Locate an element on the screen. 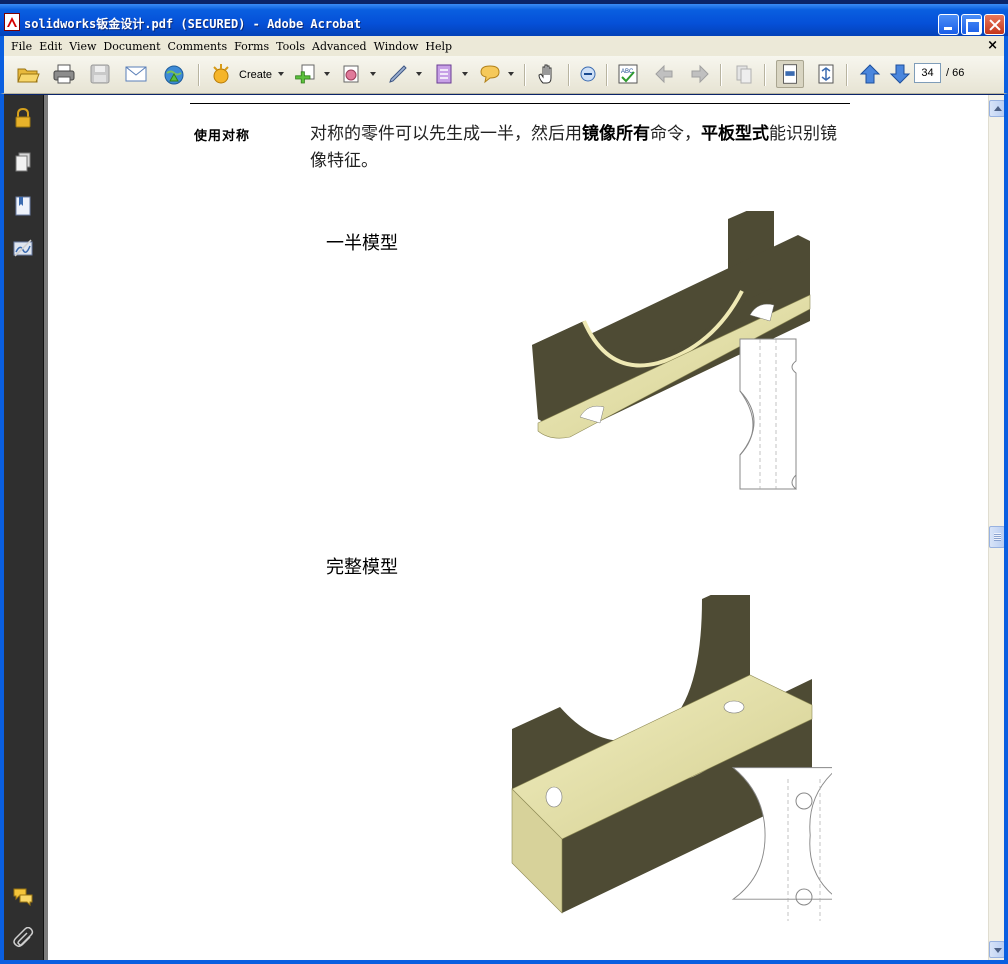 This screenshot has width=1008, height=964. export-icon is located at coordinates (352, 74).